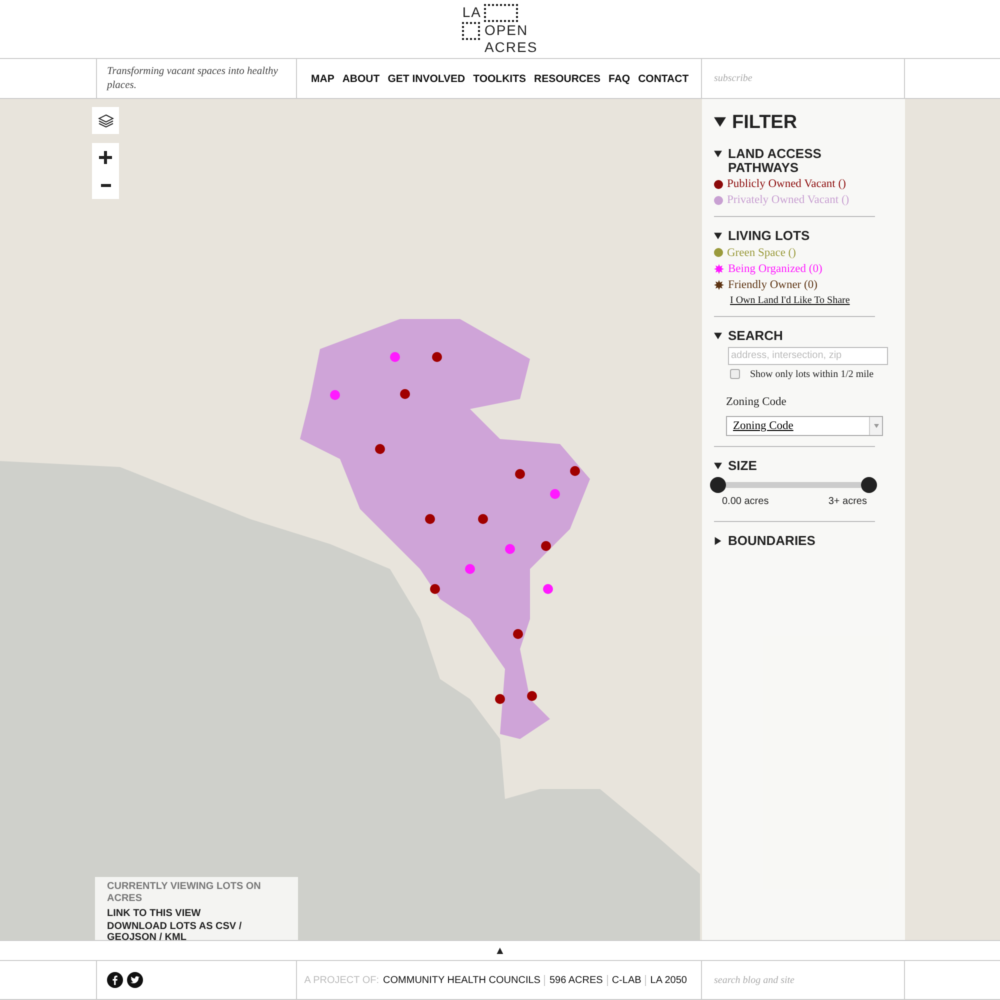  What do you see at coordinates (322, 78) in the screenshot?
I see `nav-link: MAP` at bounding box center [322, 78].